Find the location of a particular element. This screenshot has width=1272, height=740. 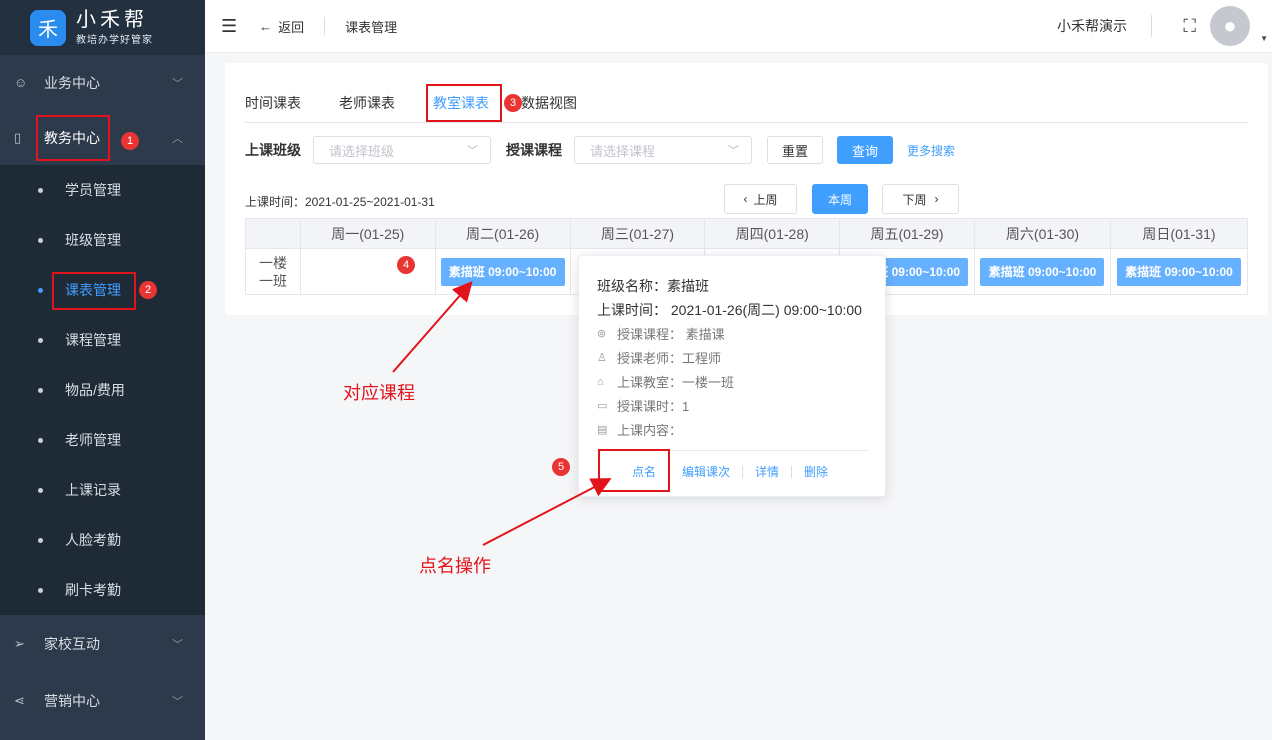

sidebar-item-students: 学员管理 is located at coordinates (102, 190).